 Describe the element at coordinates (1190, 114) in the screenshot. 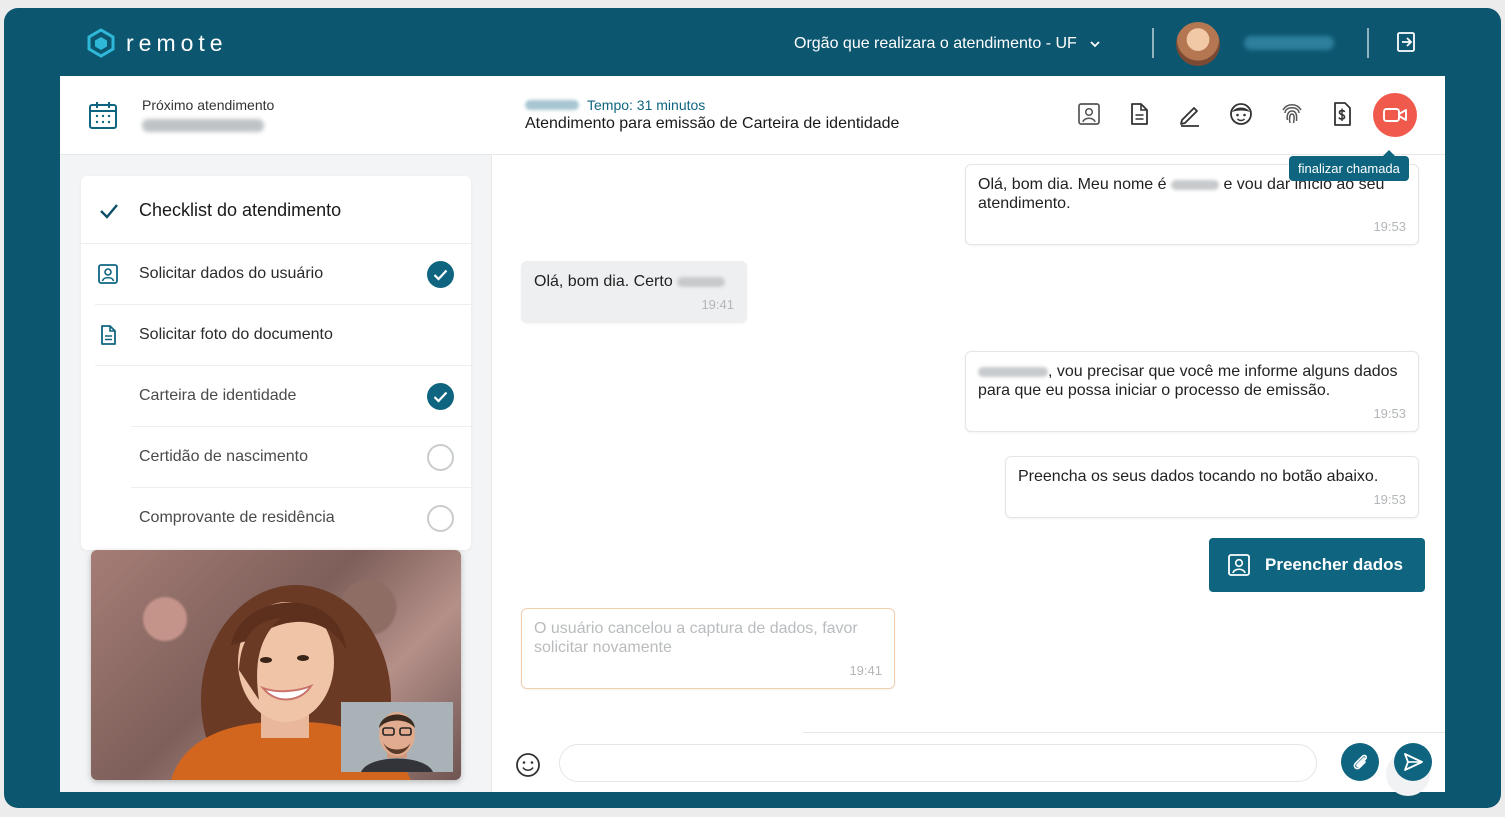

I see `signature-pen-icon` at that location.